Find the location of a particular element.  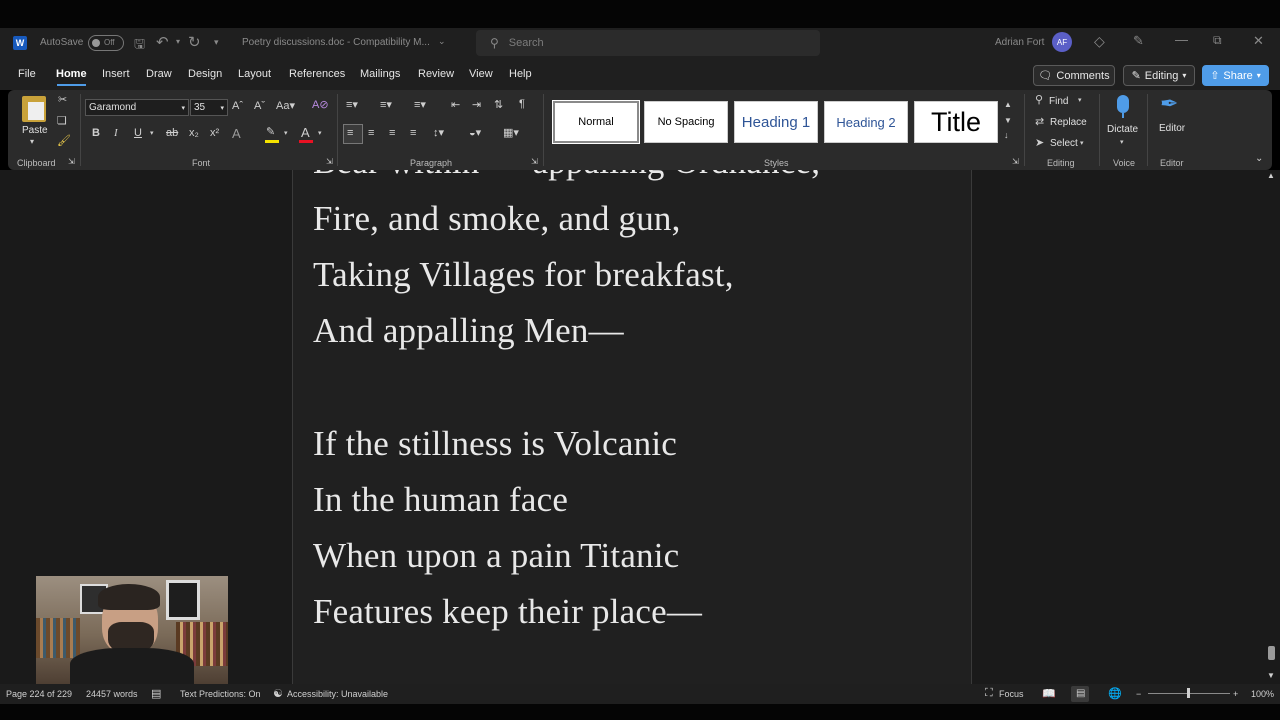

paragraph-launcher-icon: ⇲ is located at coordinates (534, 162).